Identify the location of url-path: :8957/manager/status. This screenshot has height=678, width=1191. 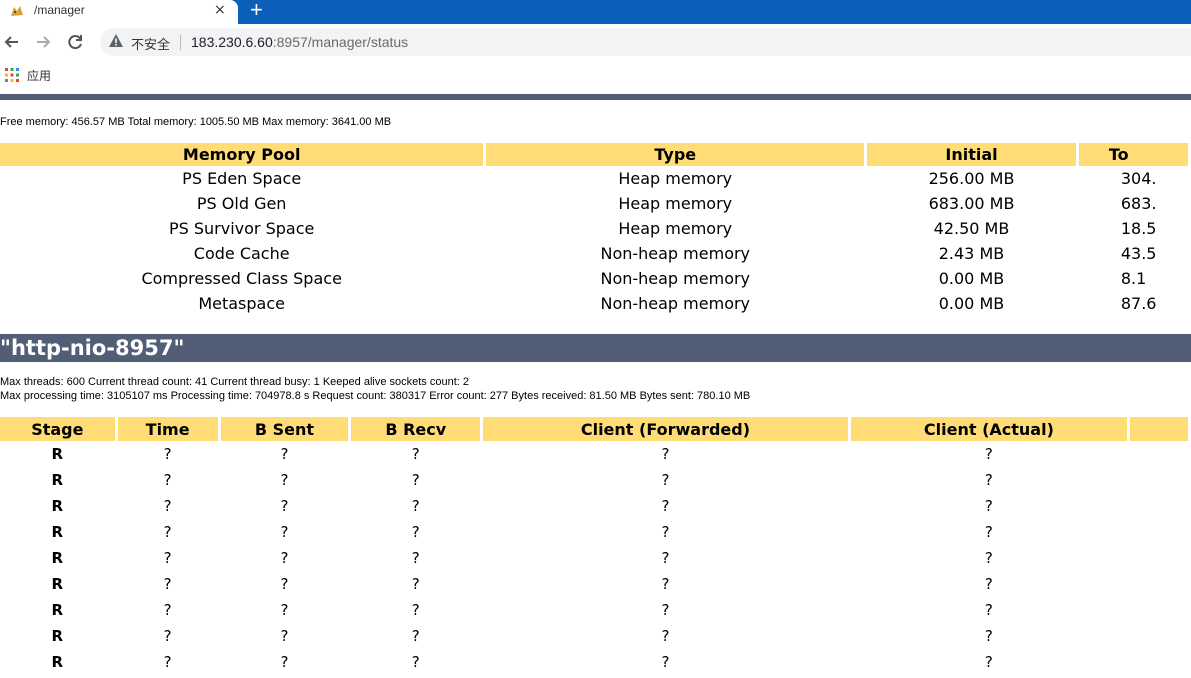
(340, 42).